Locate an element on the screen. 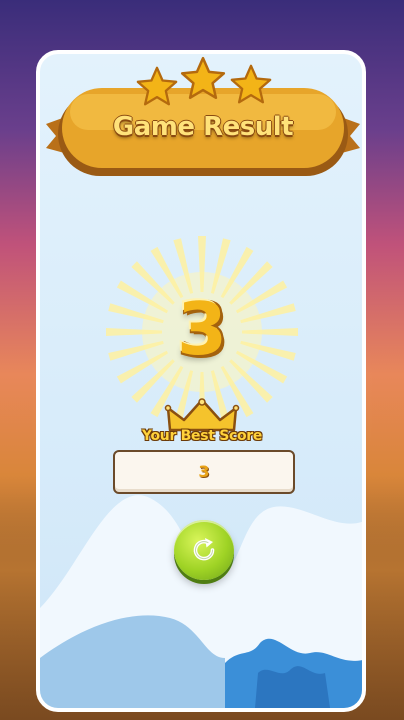 The image size is (404, 720). replay-button is located at coordinates (204, 550).